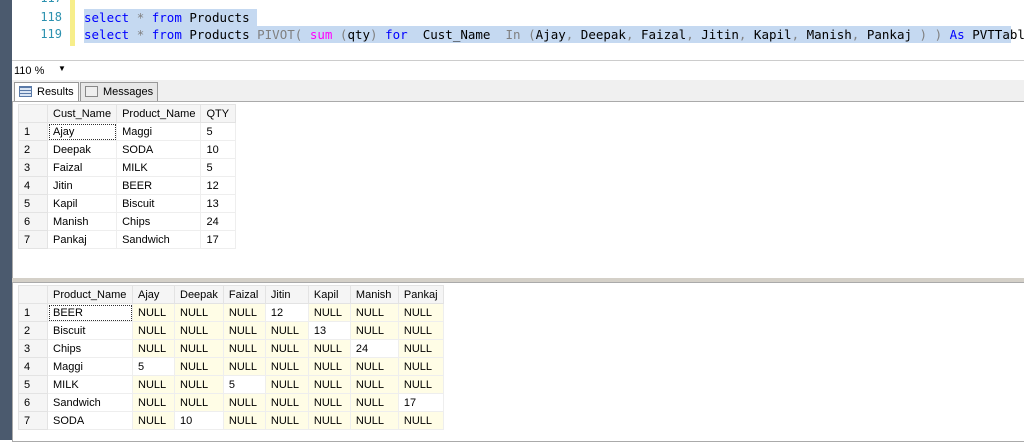 The height and width of the screenshot is (442, 1024). I want to click on table-row: 3 Faizal MILK 5, so click(127, 167).